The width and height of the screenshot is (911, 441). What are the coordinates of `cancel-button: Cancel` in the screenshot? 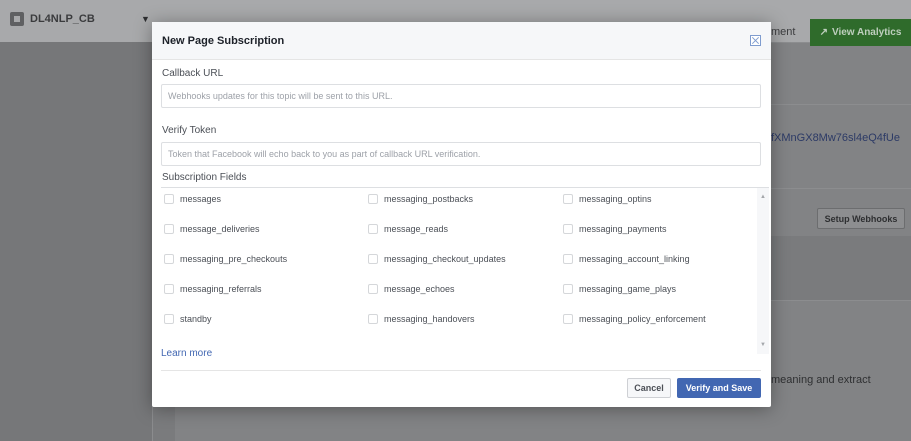 It's located at (649, 388).